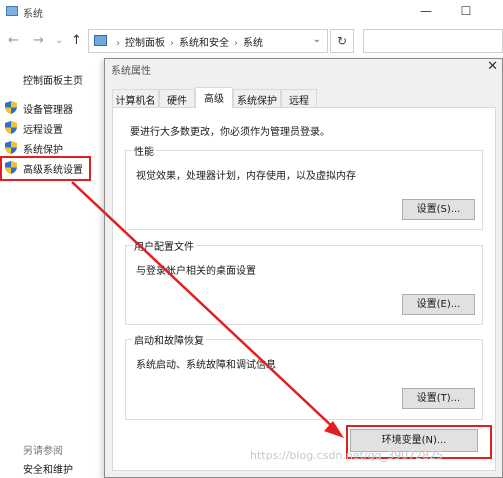  What do you see at coordinates (43, 130) in the screenshot?
I see `nav-label: 远程设置` at bounding box center [43, 130].